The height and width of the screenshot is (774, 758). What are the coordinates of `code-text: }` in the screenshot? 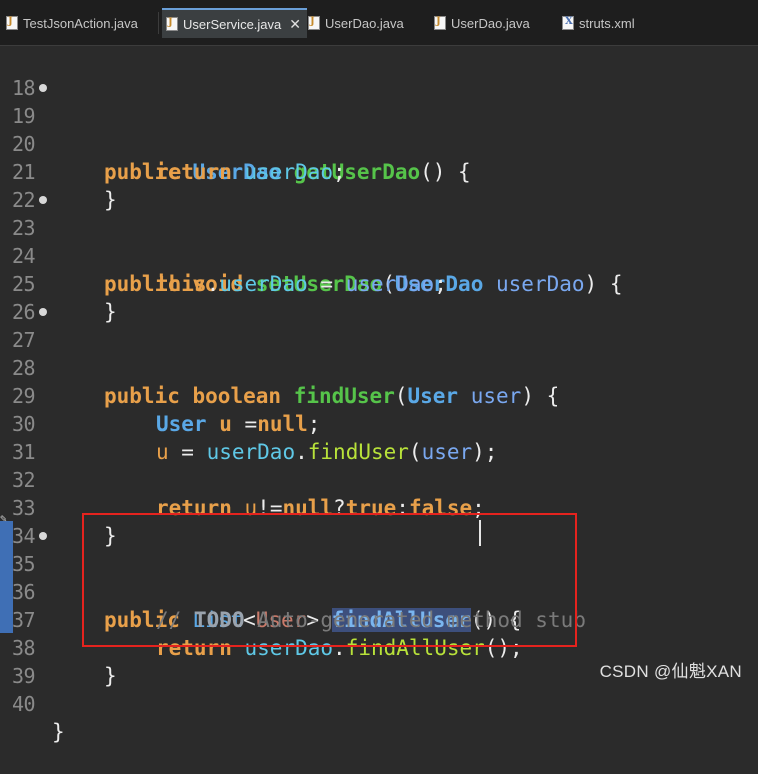 It's located at (58, 732).